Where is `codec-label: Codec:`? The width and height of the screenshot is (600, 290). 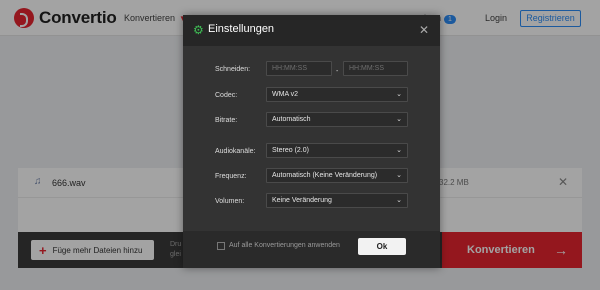 codec-label: Codec: is located at coordinates (226, 95).